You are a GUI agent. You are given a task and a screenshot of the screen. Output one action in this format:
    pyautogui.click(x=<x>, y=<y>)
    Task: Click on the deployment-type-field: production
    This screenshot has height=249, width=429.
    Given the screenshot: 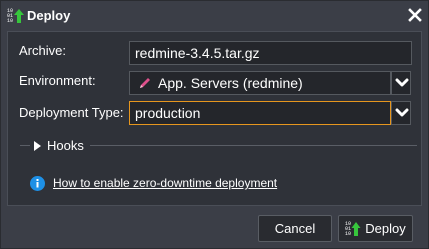 What is the action you would take?
    pyautogui.click(x=260, y=113)
    